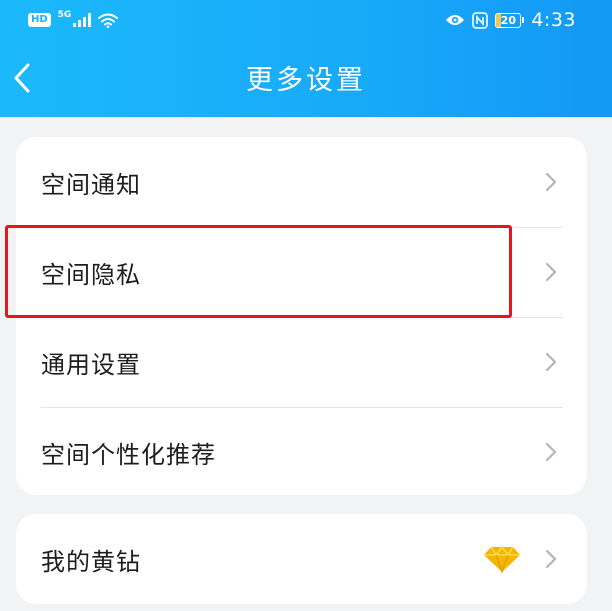 The width and height of the screenshot is (612, 611). I want to click on status-time: 4:33, so click(553, 20).